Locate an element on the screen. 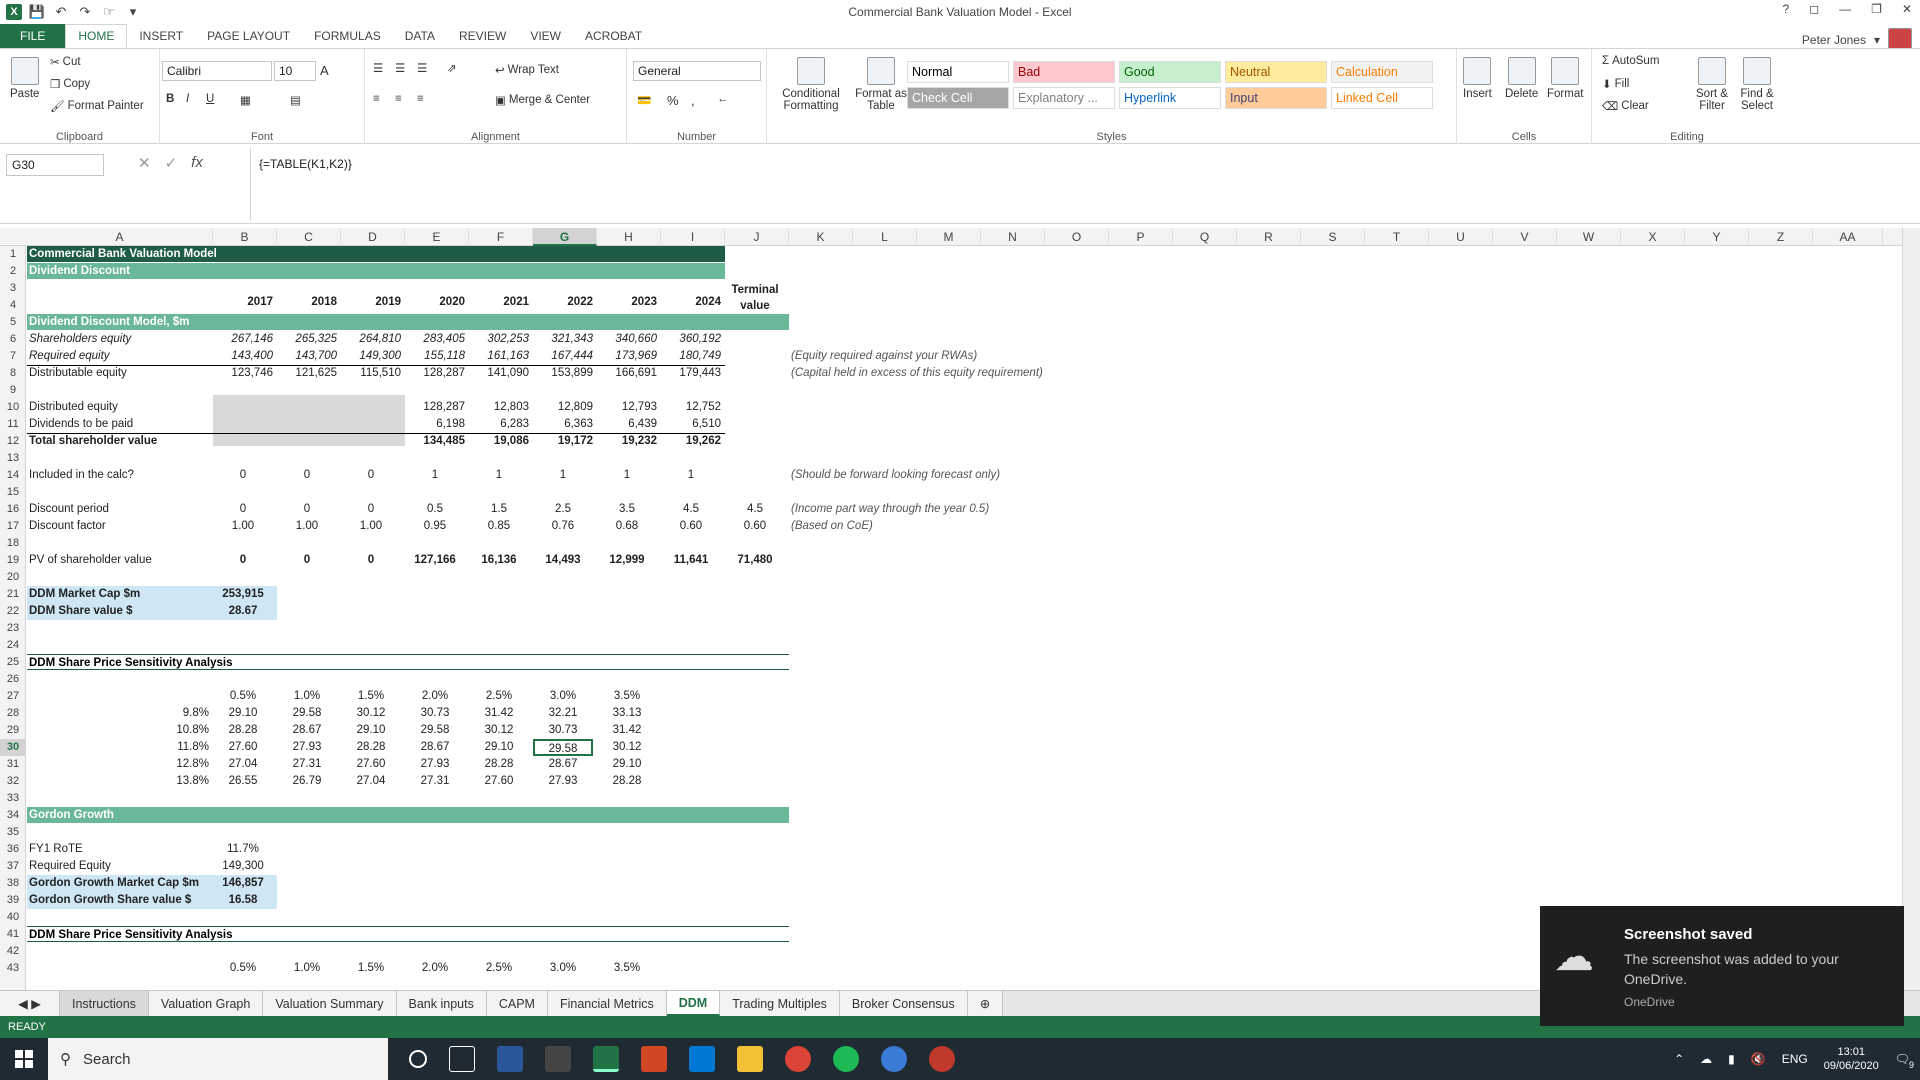 The height and width of the screenshot is (1080, 1920). cell: 19,086 is located at coordinates (499, 441).